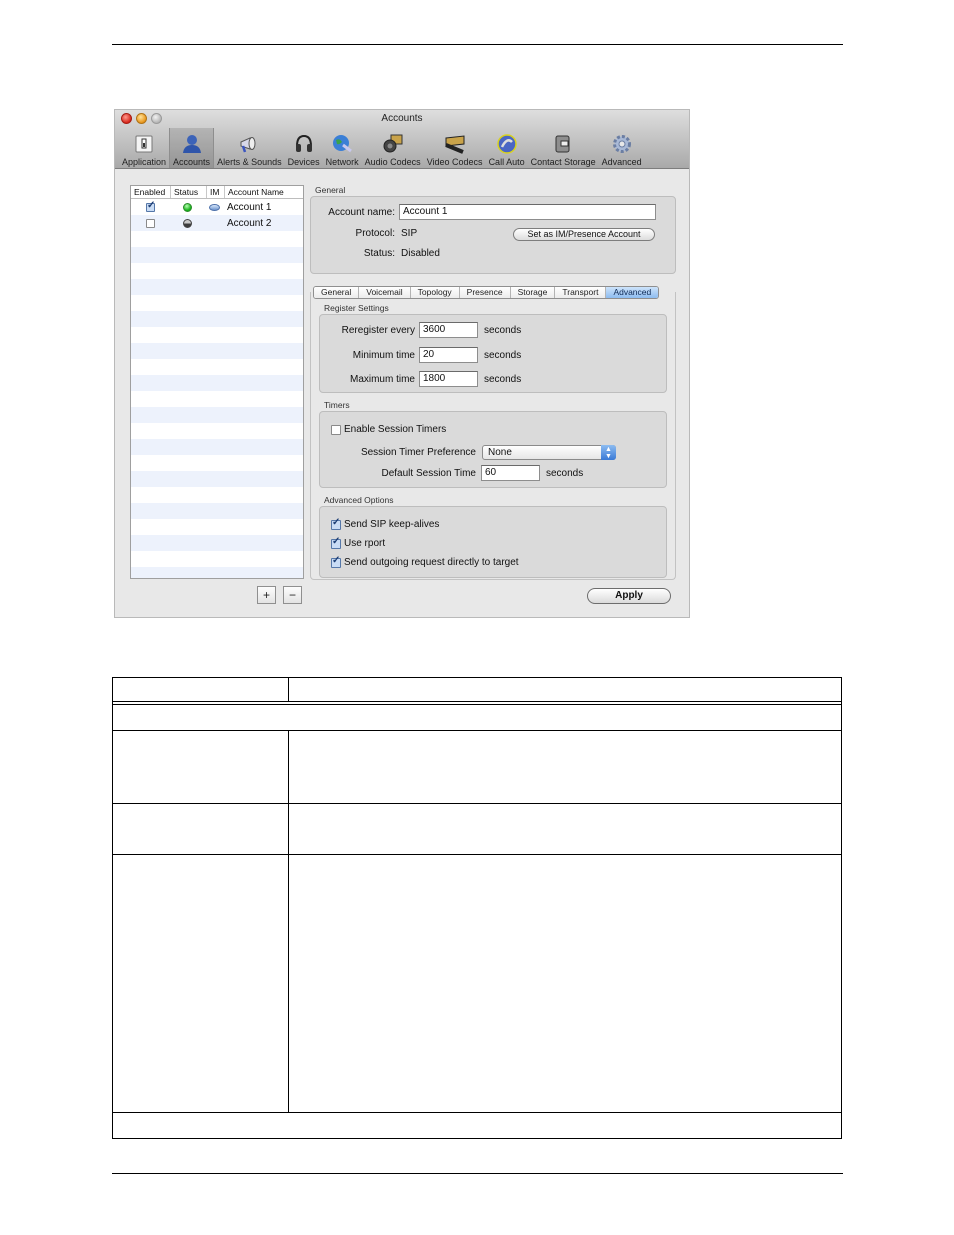  Describe the element at coordinates (500, 452) in the screenshot. I see `session-timer-preference-value: None` at that location.